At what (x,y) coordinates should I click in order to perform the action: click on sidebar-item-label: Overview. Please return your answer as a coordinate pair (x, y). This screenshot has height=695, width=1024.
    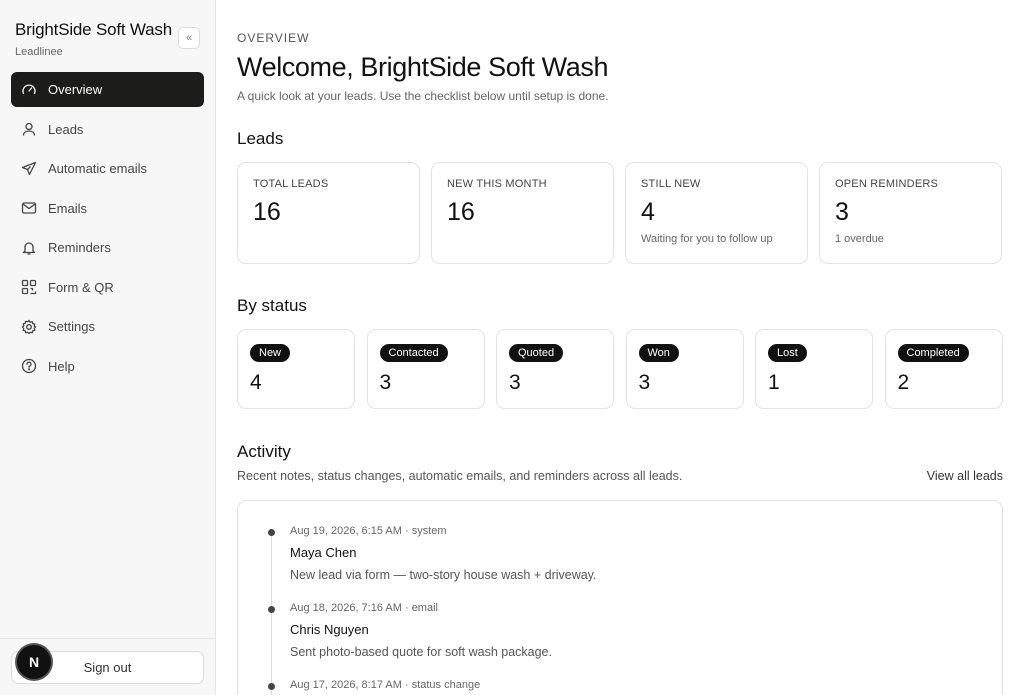
    Looking at the image, I should click on (75, 89).